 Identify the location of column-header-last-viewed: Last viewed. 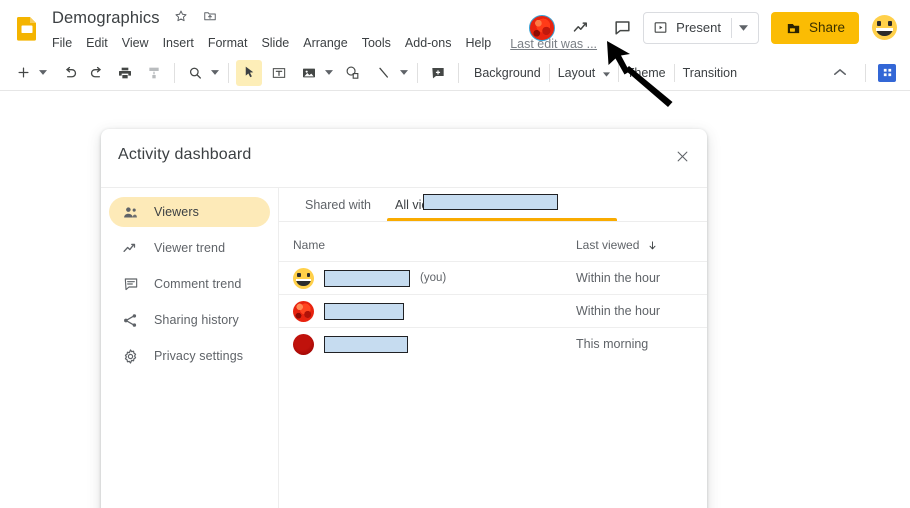
(617, 245).